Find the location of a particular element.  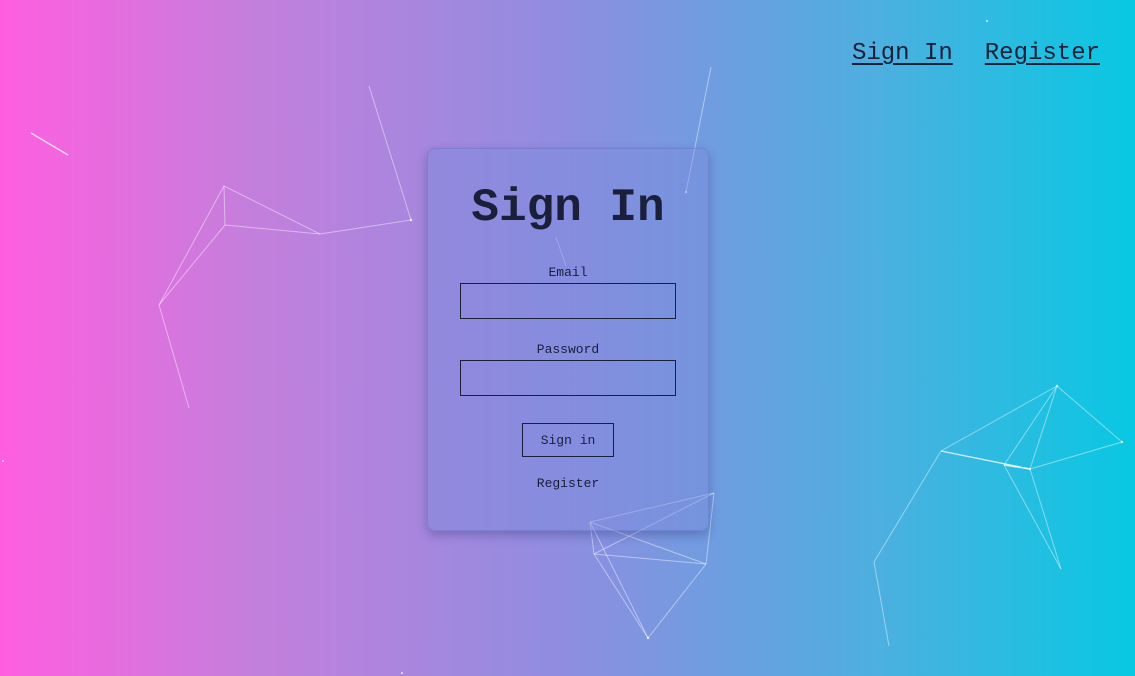

email-label: Email is located at coordinates (568, 272).